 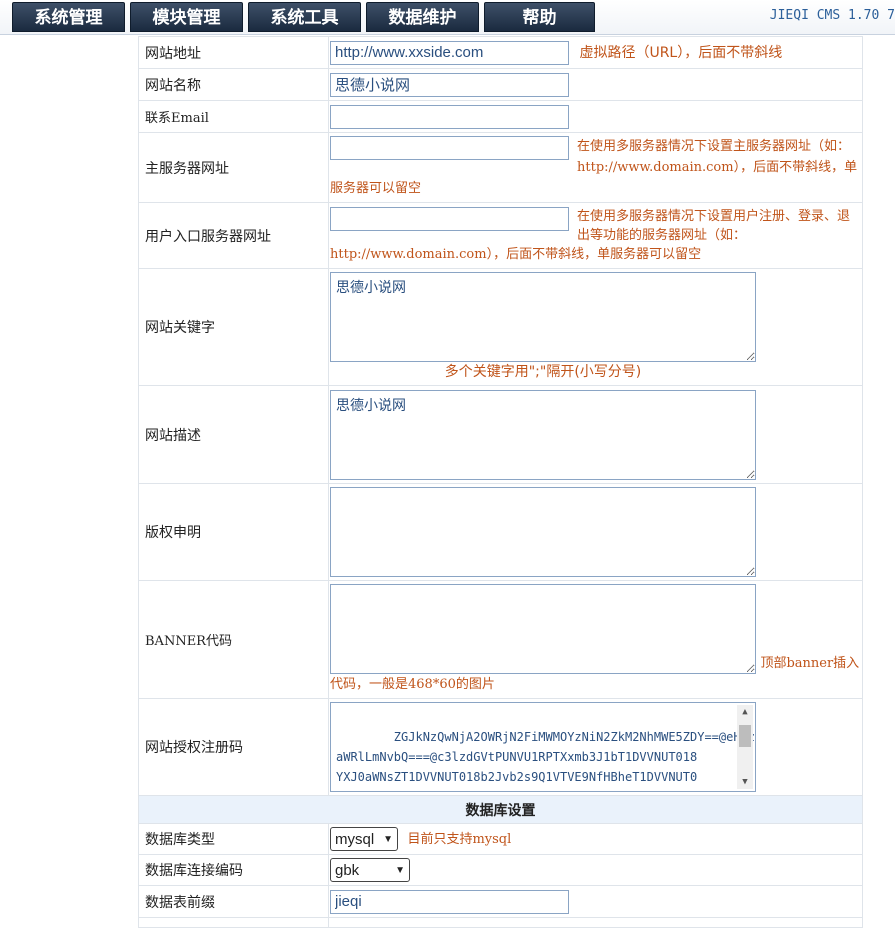 What do you see at coordinates (347, 870) in the screenshot?
I see `db-charset-value: gbk` at bounding box center [347, 870].